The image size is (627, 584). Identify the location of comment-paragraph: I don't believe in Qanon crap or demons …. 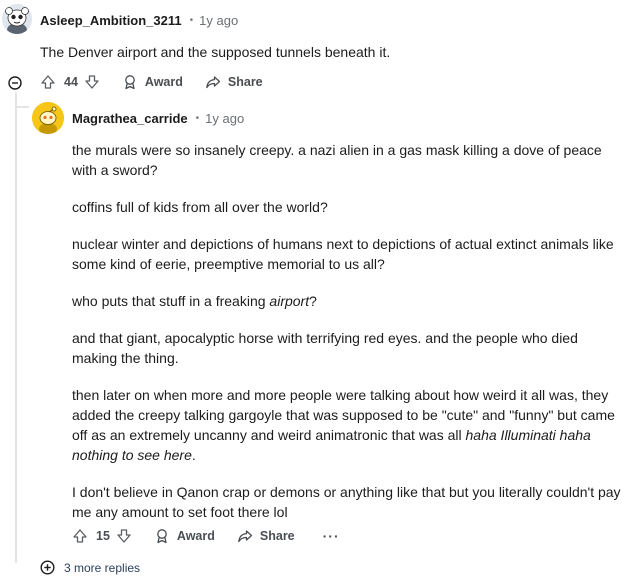
(346, 502).